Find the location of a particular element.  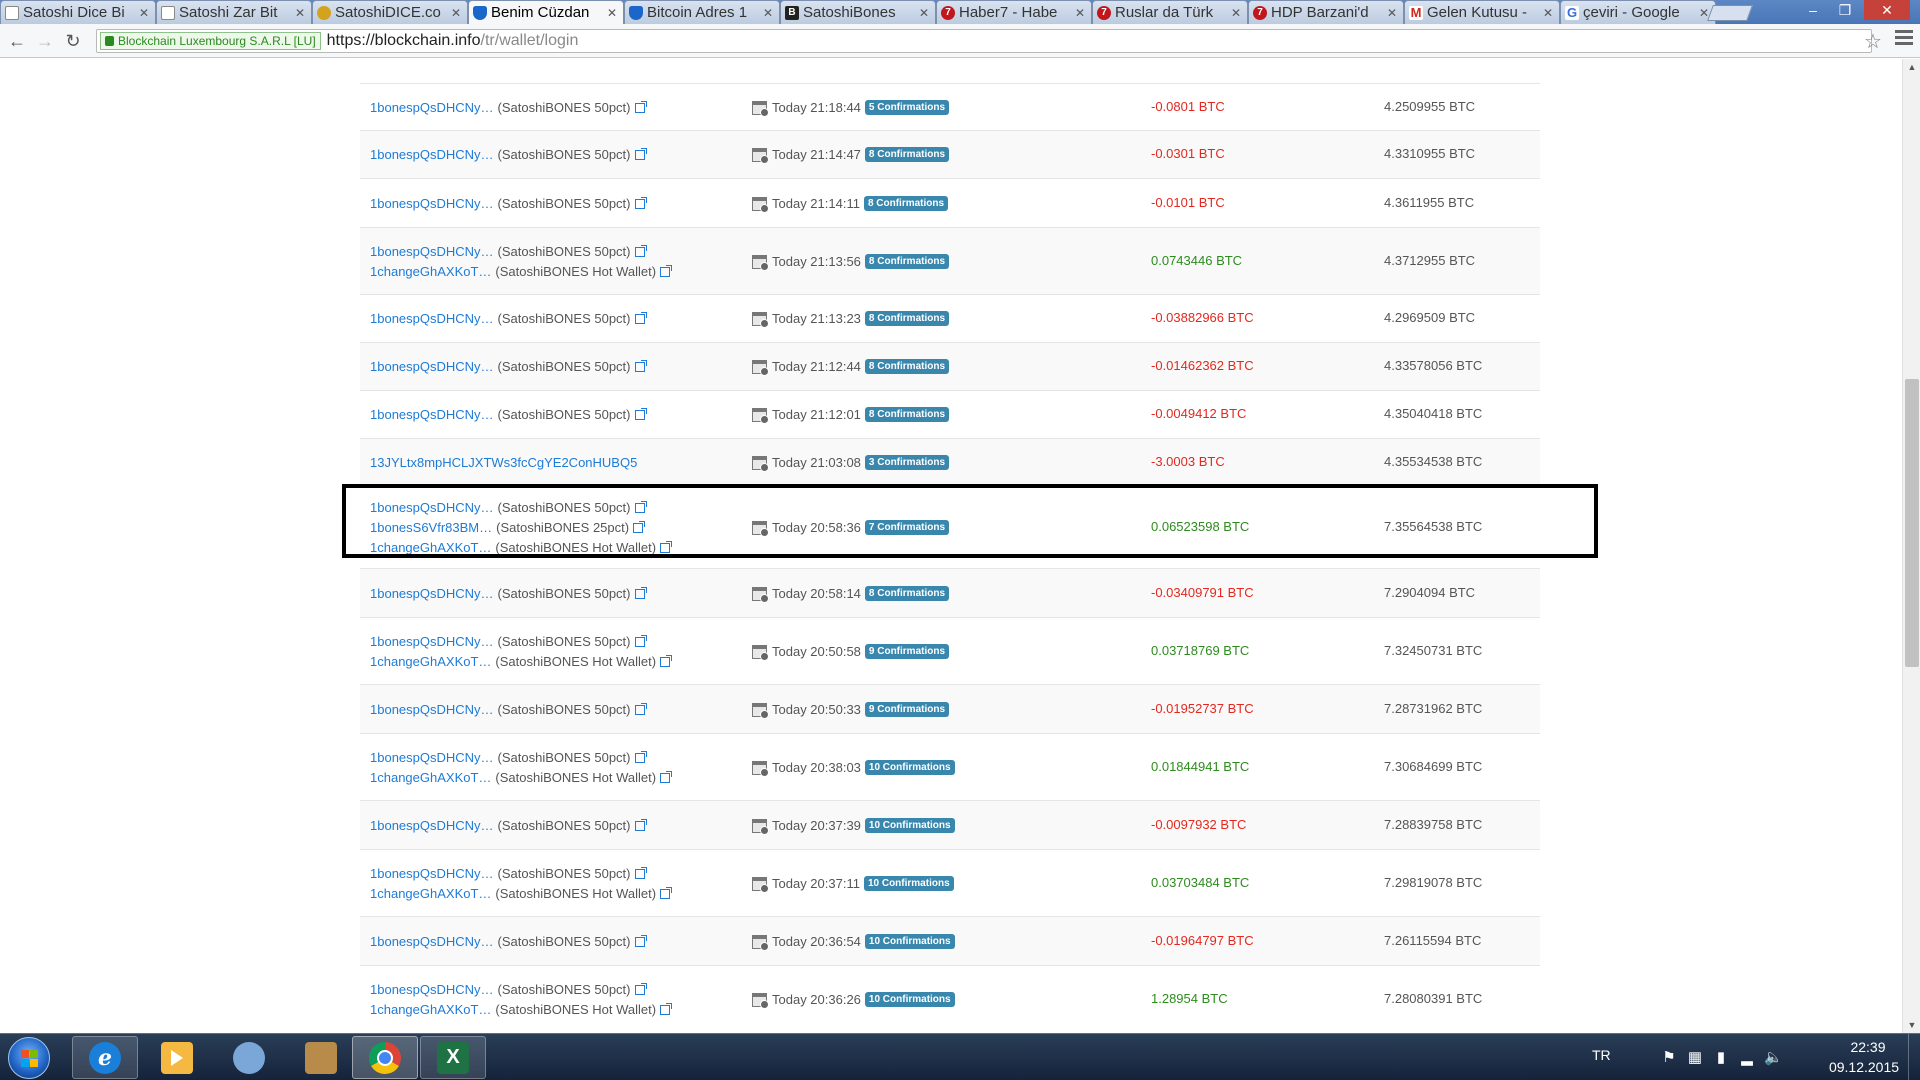

browser-tab: 7 HDP Barzani'd ✕ is located at coordinates (1326, 12).